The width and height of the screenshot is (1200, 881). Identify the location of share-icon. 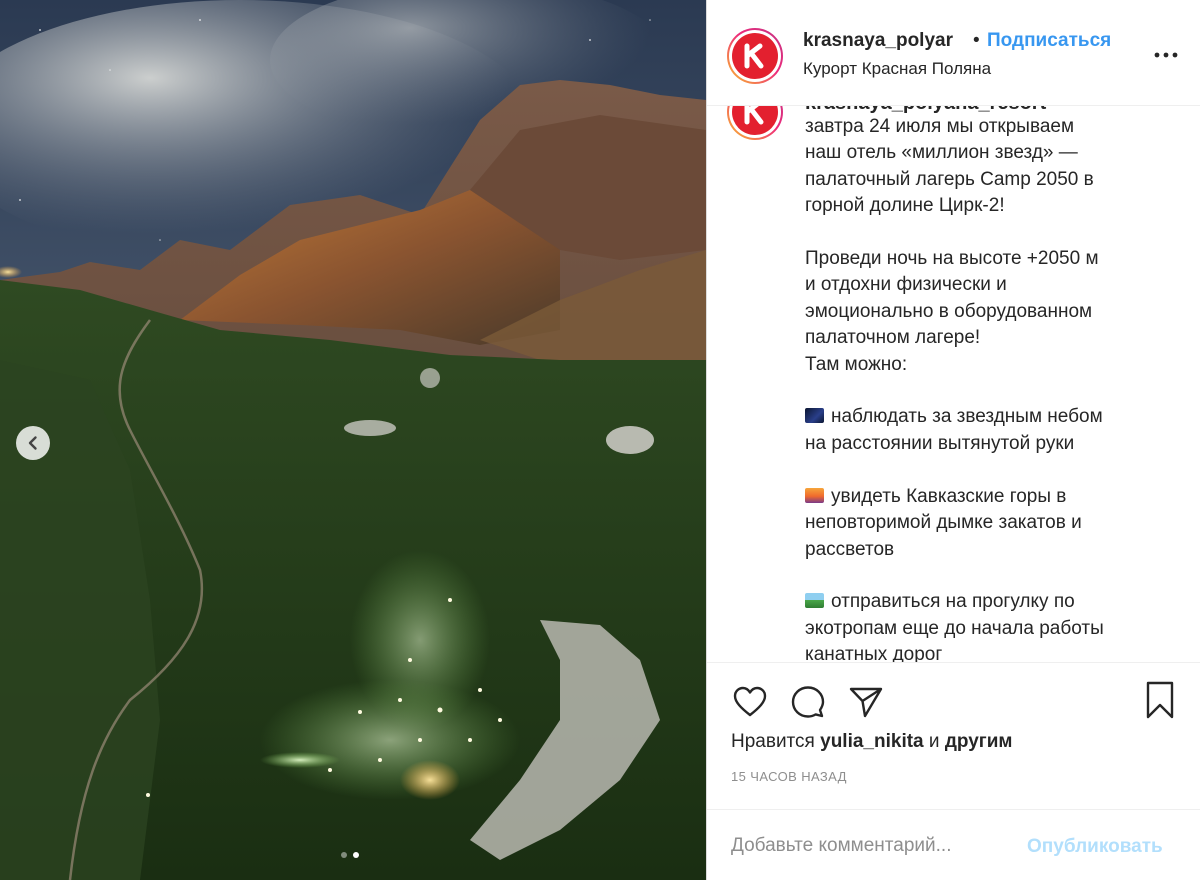
(866, 702).